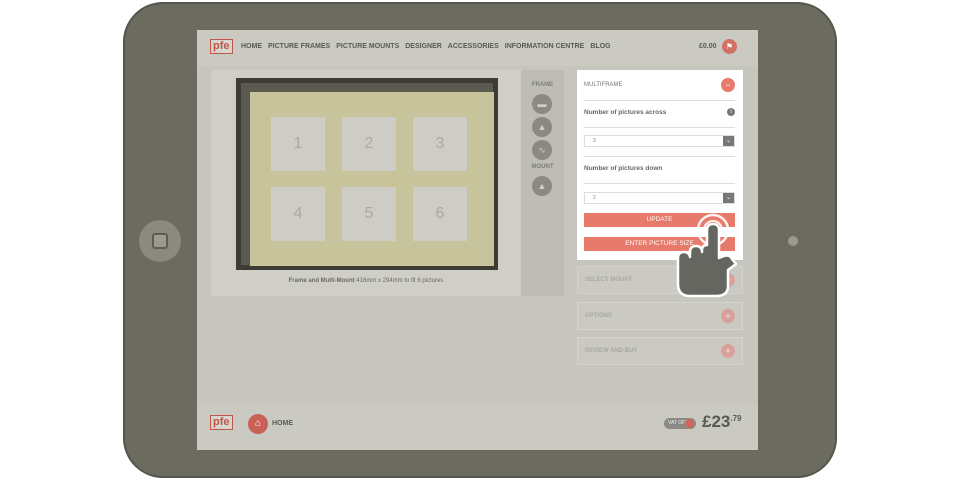 The width and height of the screenshot is (960, 480). What do you see at coordinates (716, 421) in the screenshot?
I see `total-main: £23` at bounding box center [716, 421].